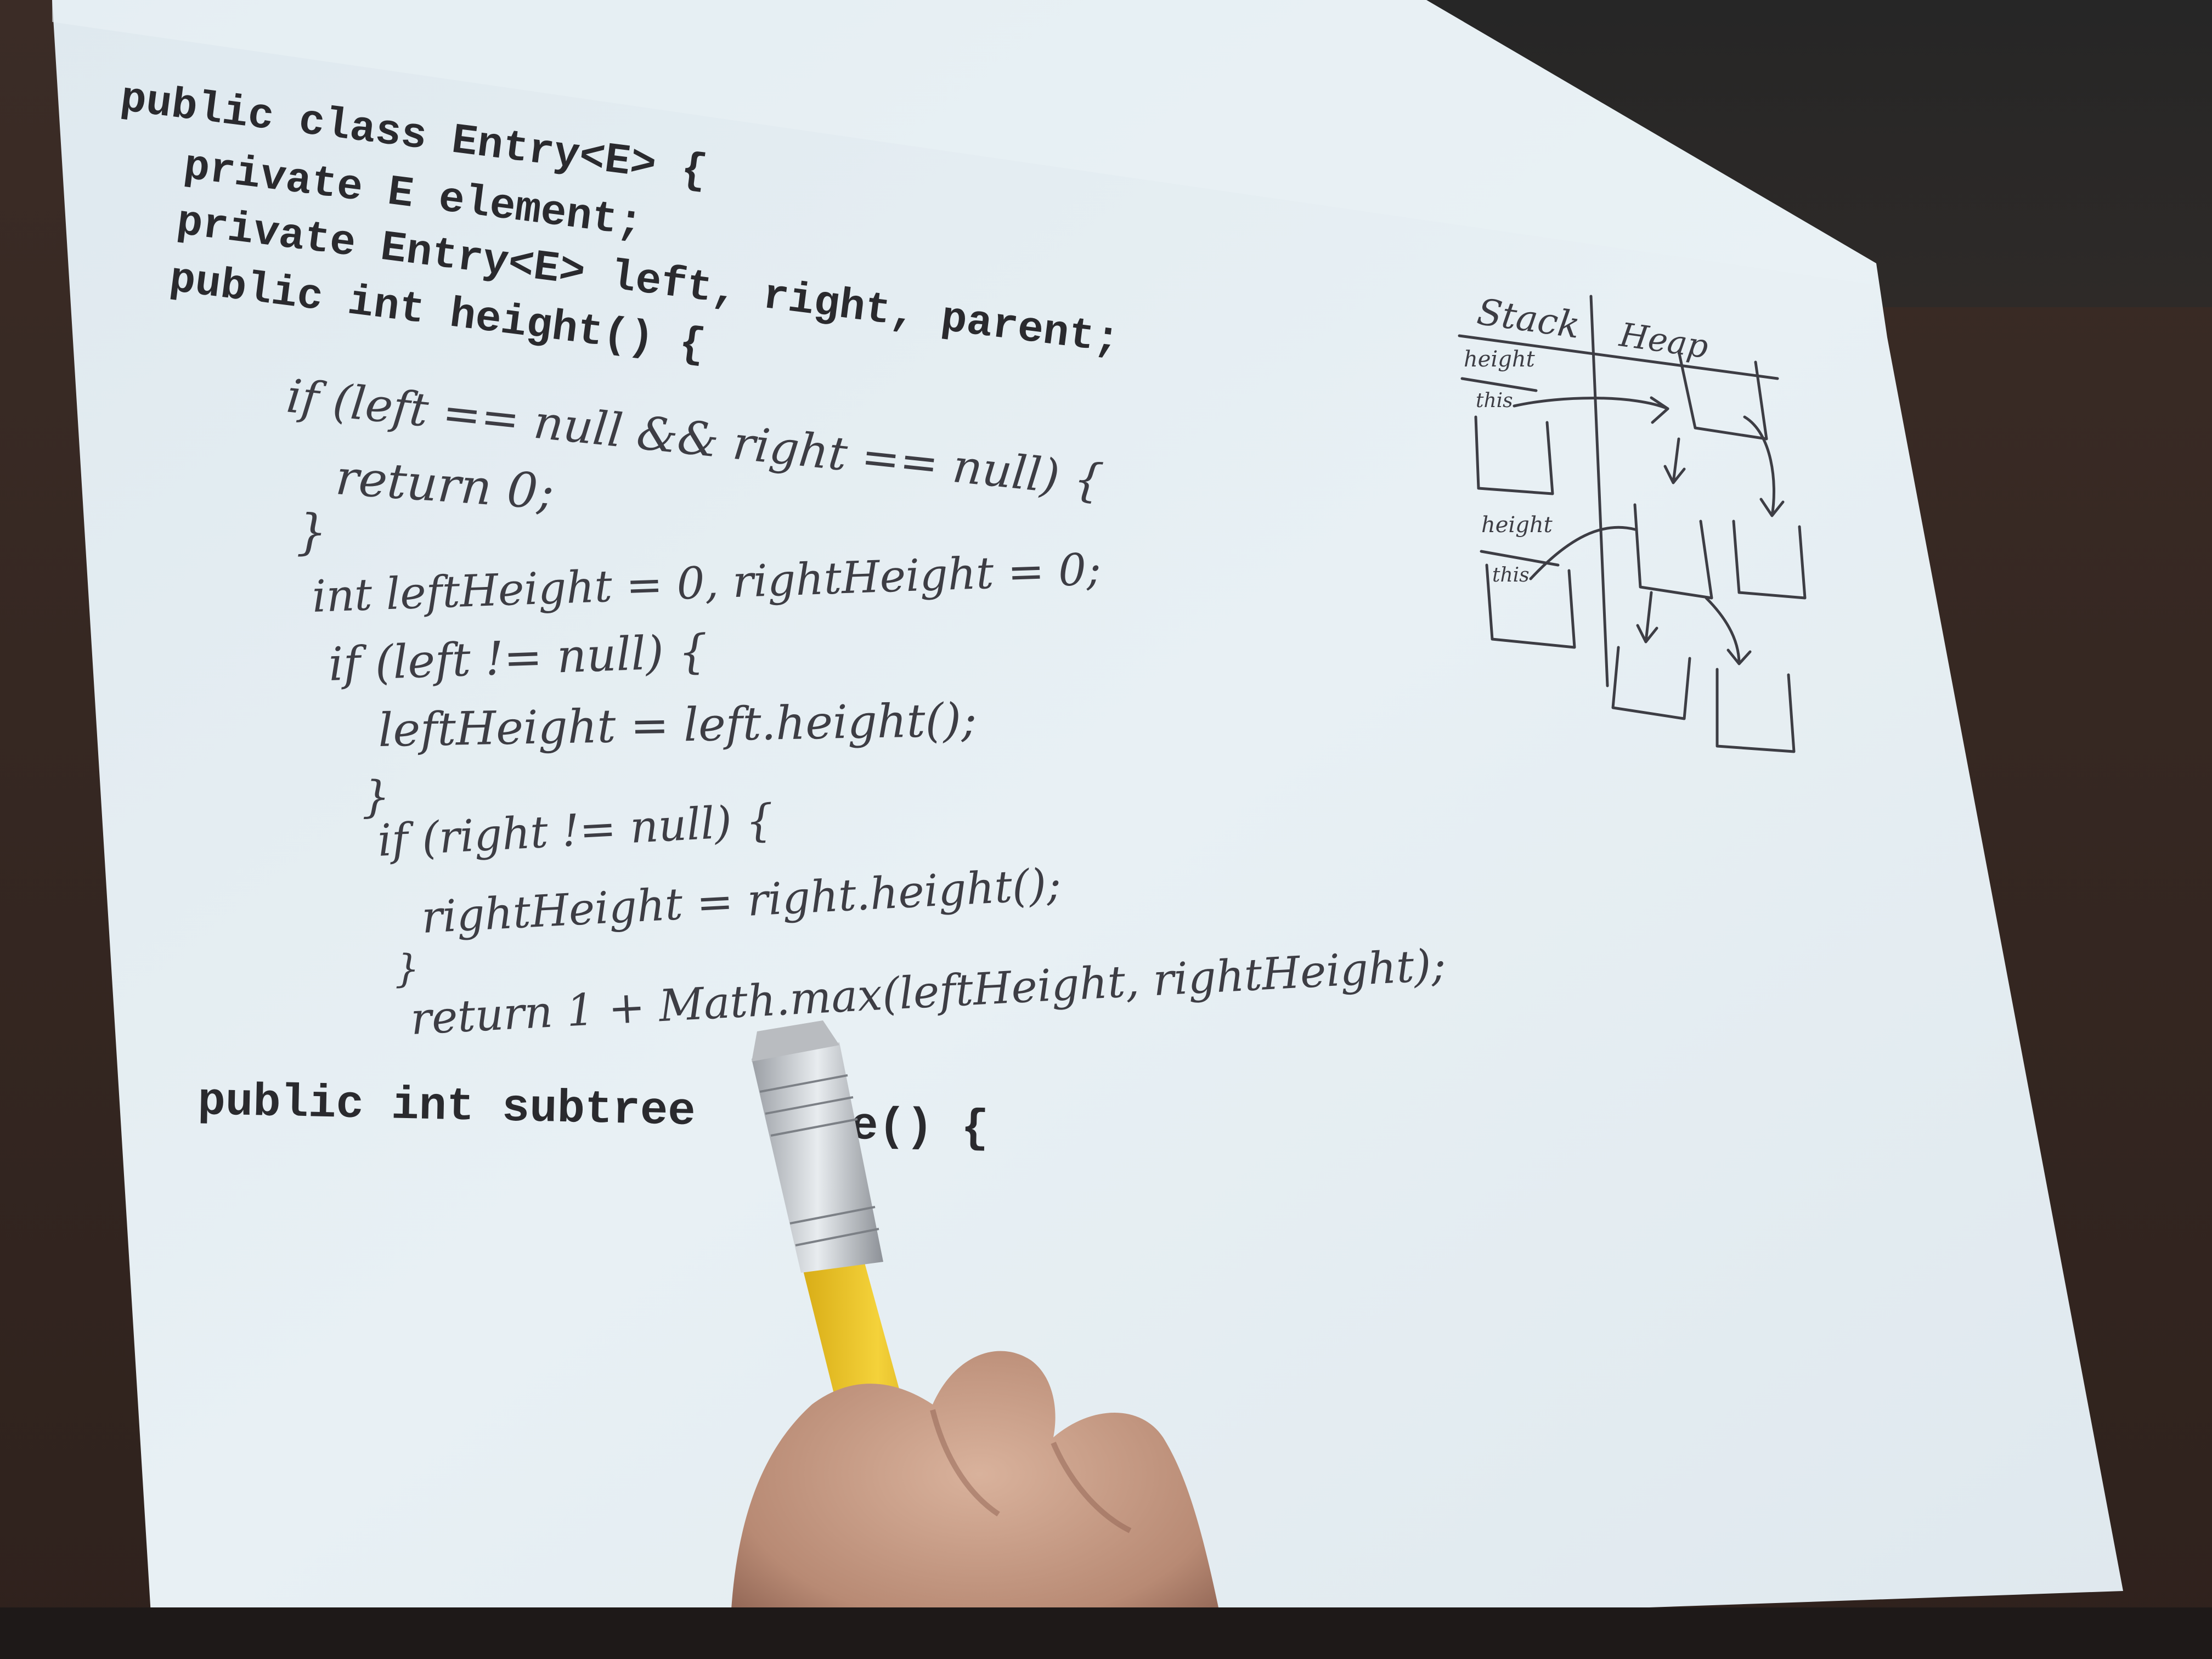  I want to click on frame1-this-label: this, so click(1494, 401).